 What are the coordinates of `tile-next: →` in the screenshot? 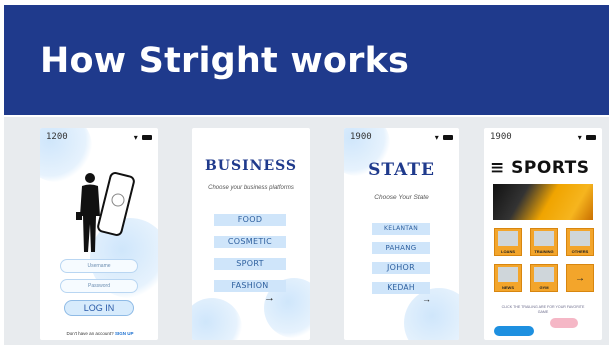 It's located at (580, 278).